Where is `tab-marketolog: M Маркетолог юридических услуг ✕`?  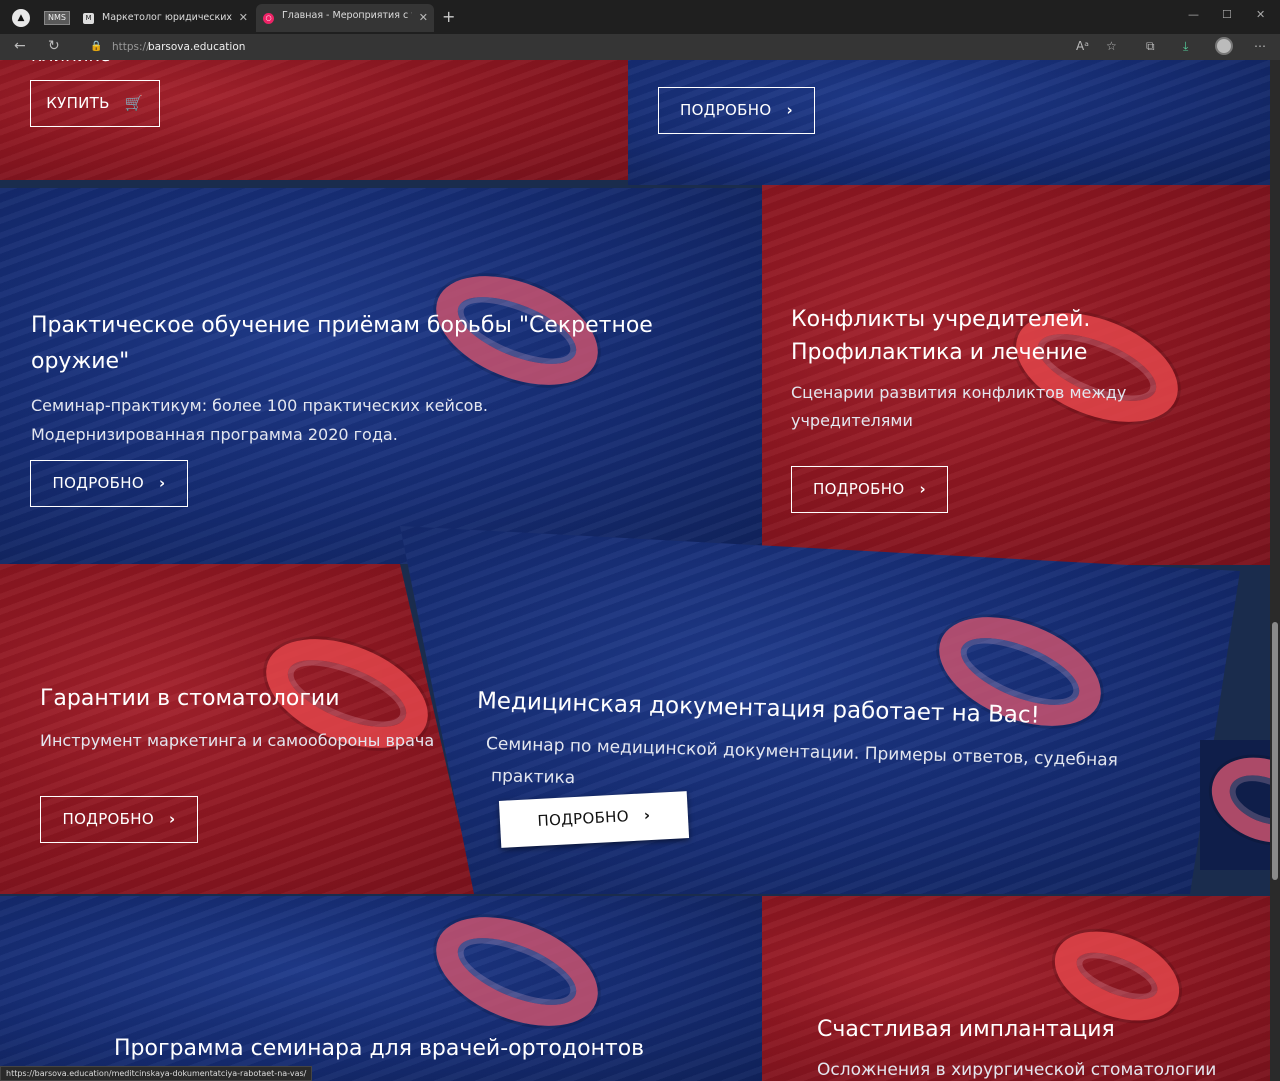 tab-marketolog: M Маркетолог юридических услуг ✕ is located at coordinates (165, 18).